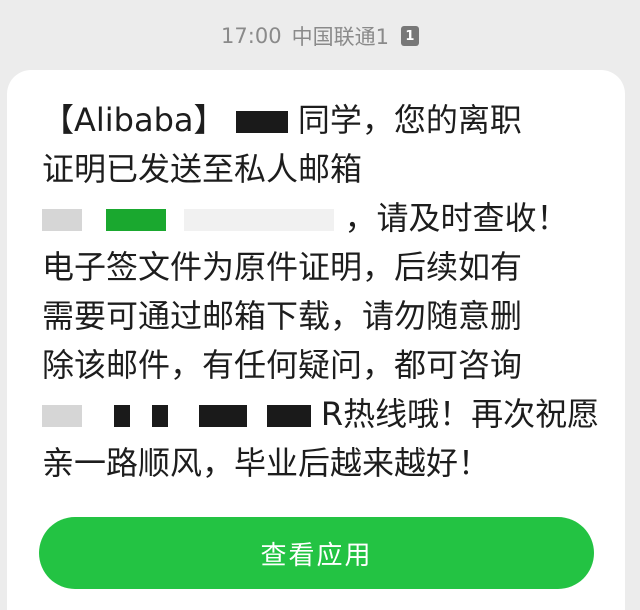 The height and width of the screenshot is (610, 640). I want to click on notification-header: 17:00 中国联通1 1, so click(320, 36).